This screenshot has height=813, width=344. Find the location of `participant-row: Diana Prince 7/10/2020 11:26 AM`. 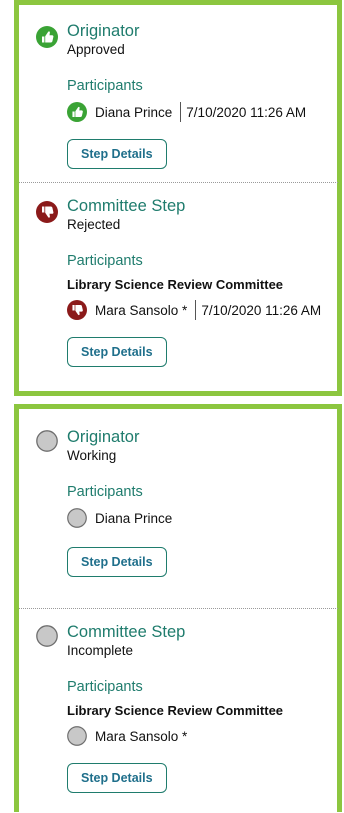

participant-row: Diana Prince 7/10/2020 11:26 AM is located at coordinates (202, 112).